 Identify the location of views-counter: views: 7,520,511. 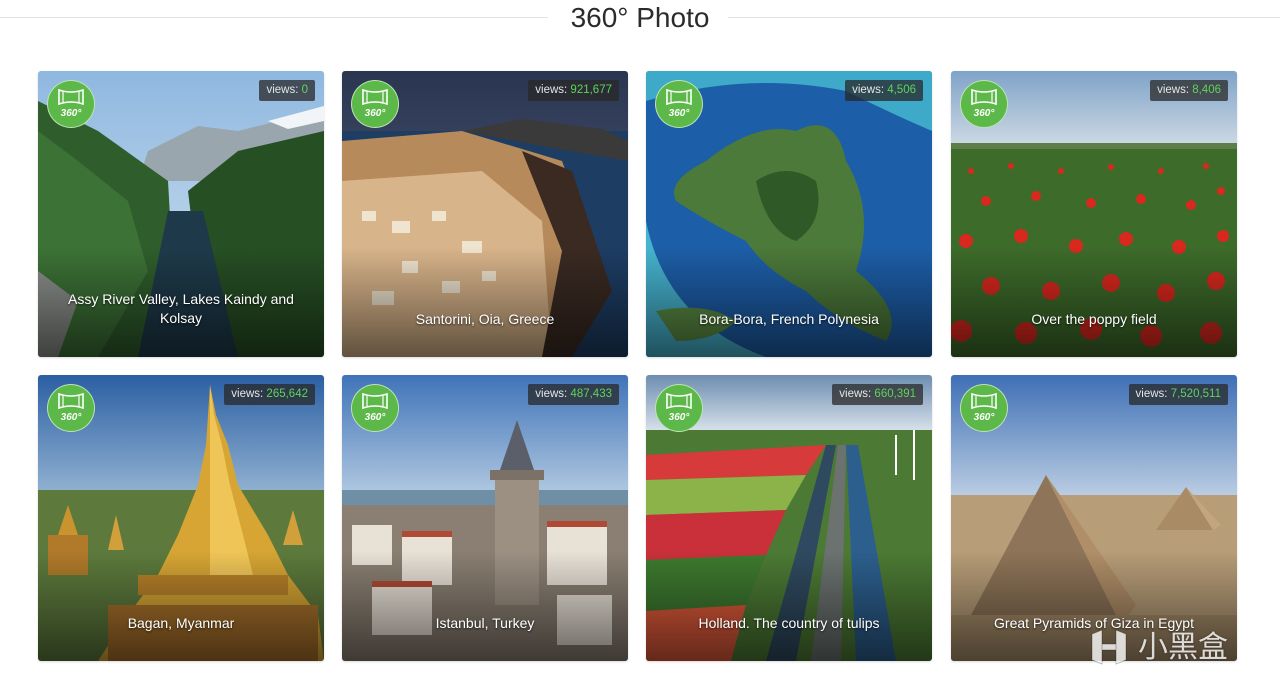
(1178, 394).